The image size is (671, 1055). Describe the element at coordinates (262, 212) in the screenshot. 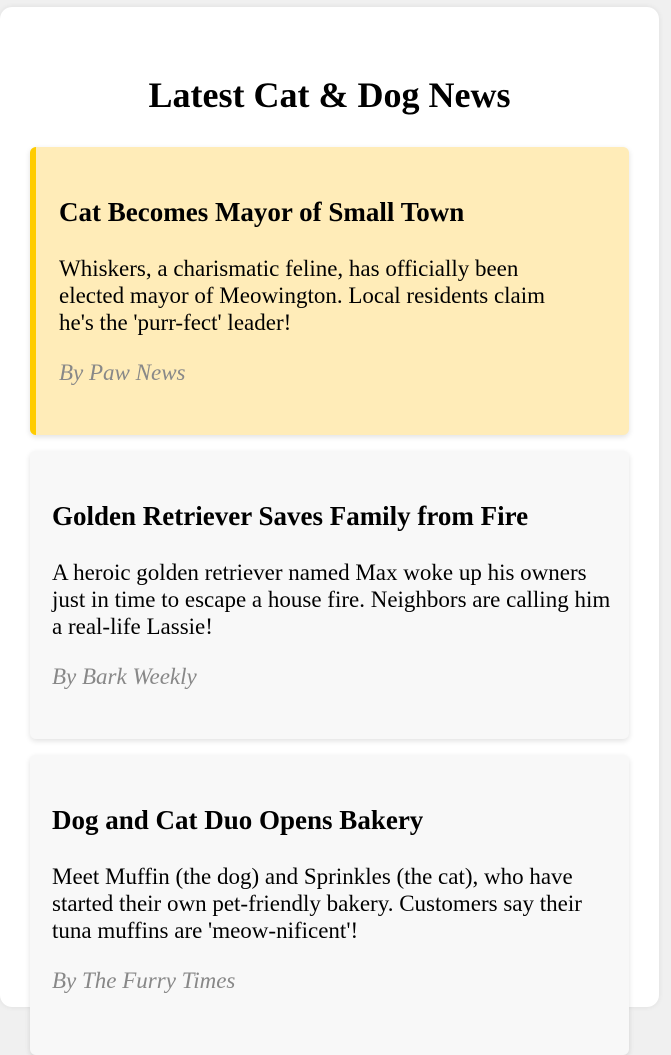

I see `article-title: Cat Becomes Mayor of Small Town` at that location.